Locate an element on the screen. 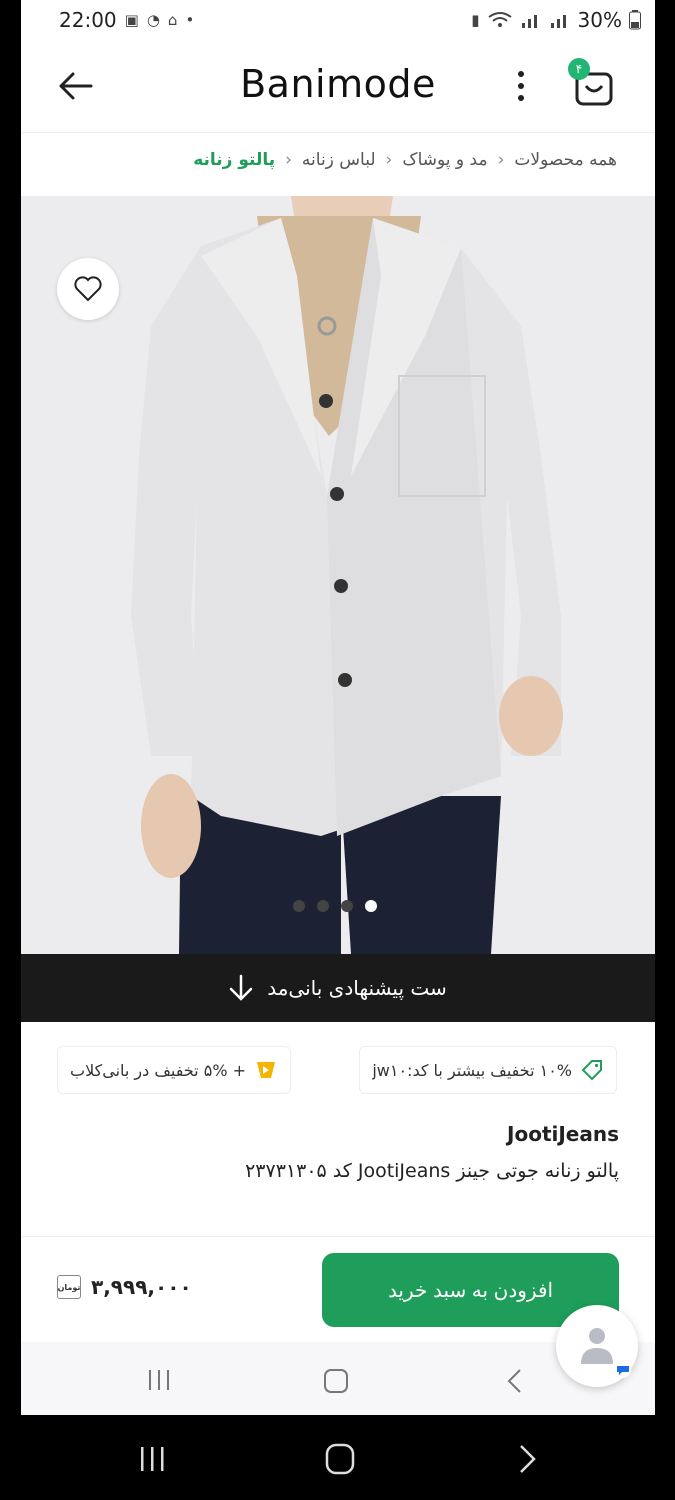 The width and height of the screenshot is (675, 1500). breadcrumb-fashion: مد و پوشاک is located at coordinates (444, 160).